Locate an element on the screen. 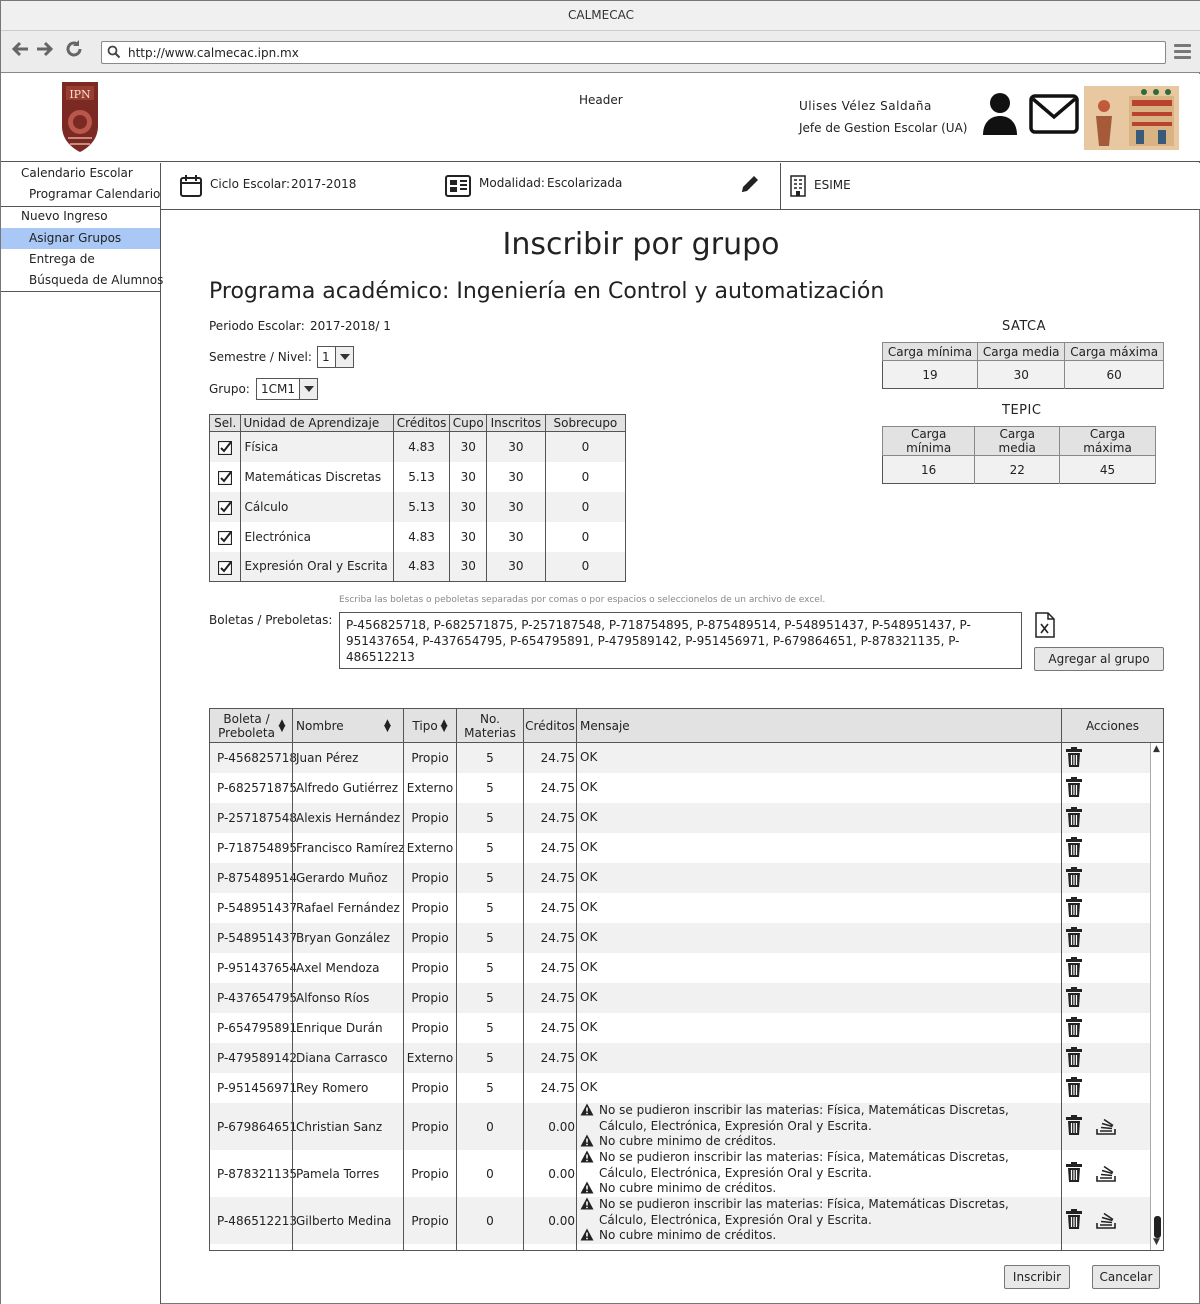  grupo-value: 1CM1 is located at coordinates (278, 389).